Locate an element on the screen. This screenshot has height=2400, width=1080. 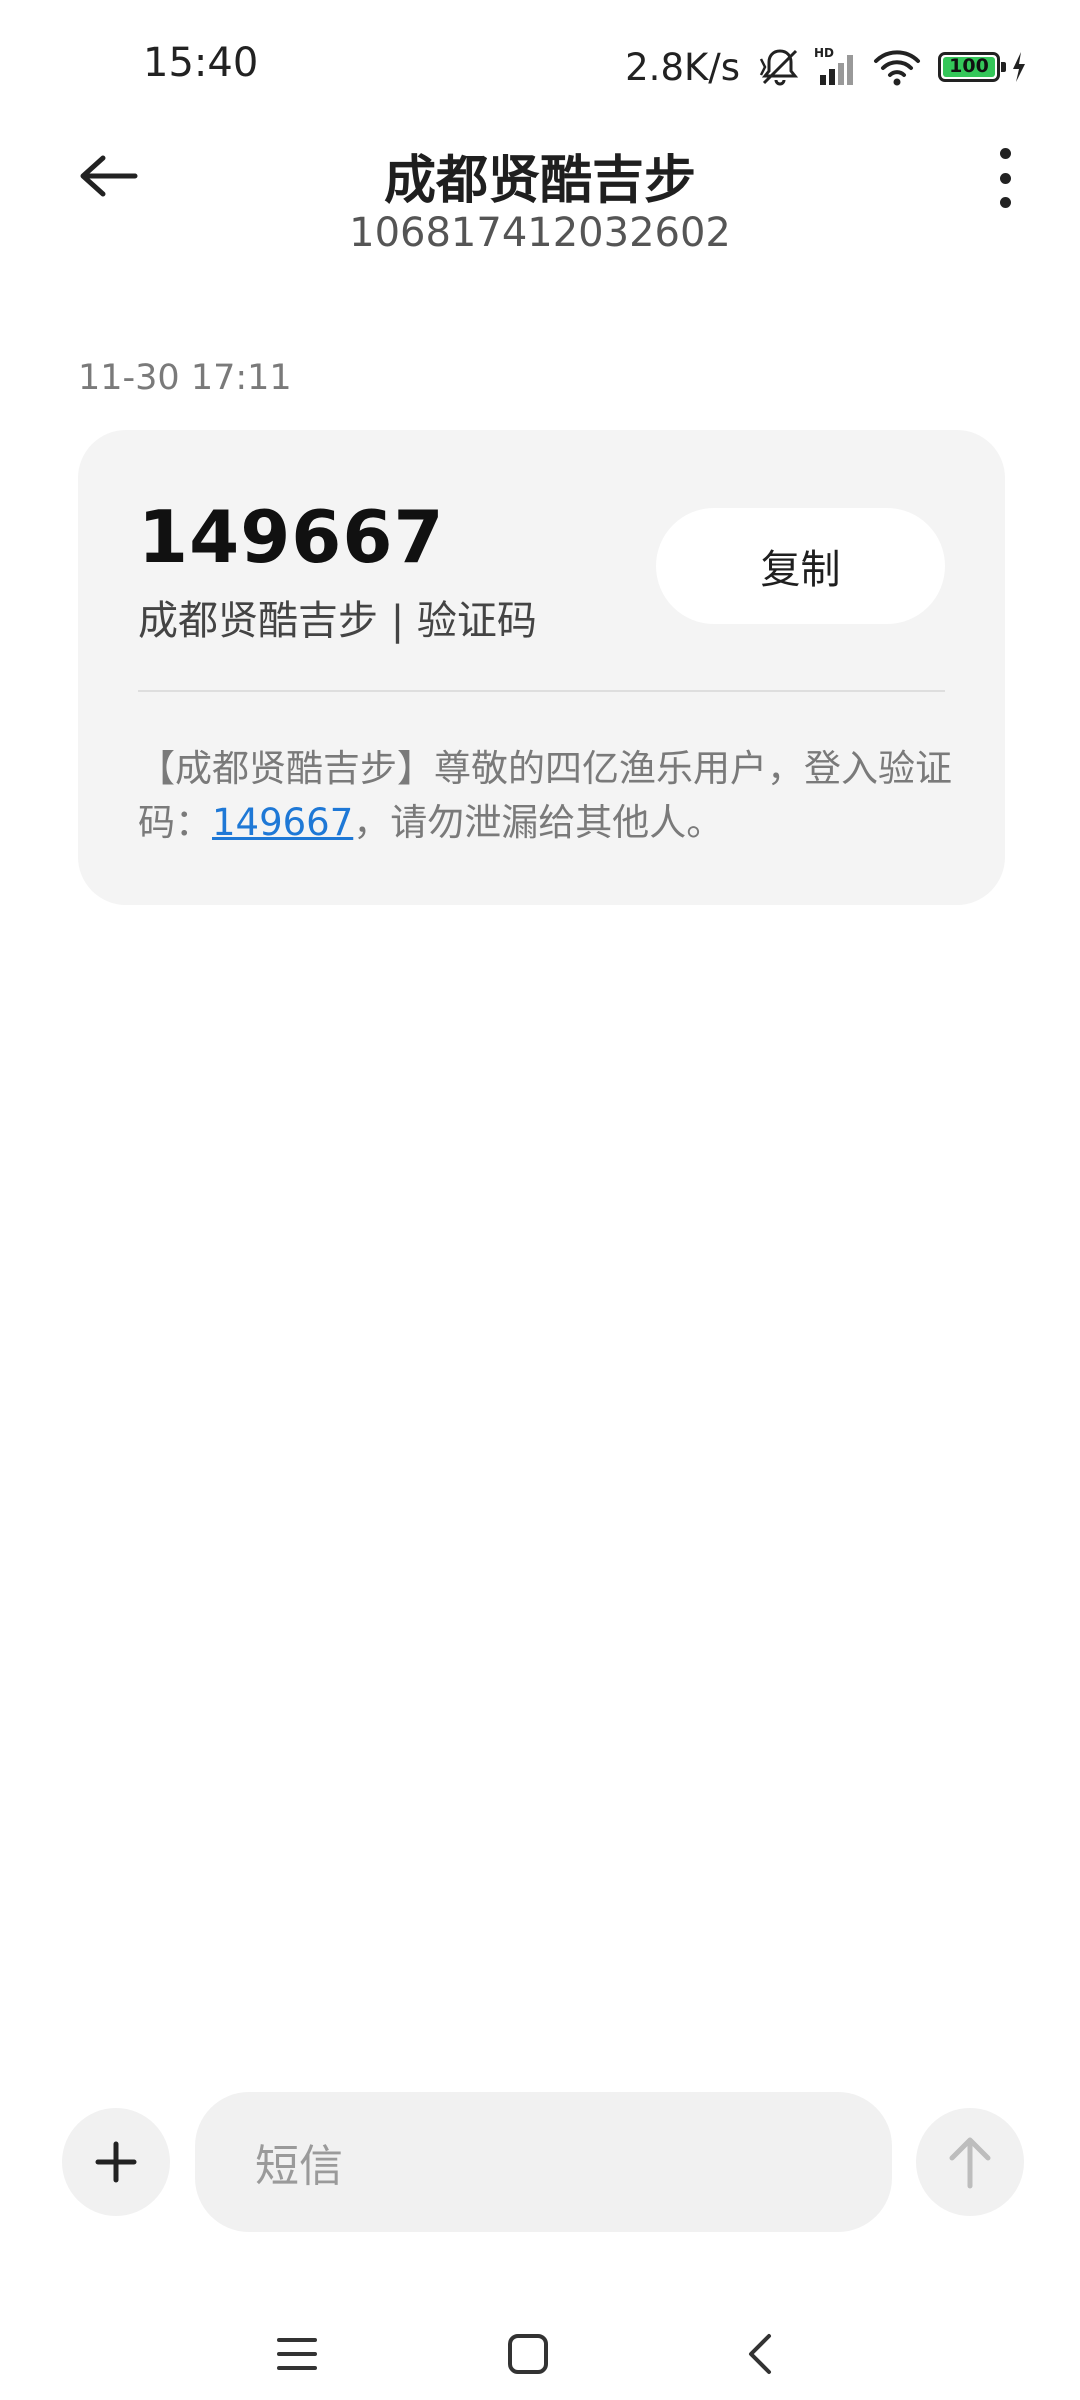
message-body: 【成都贤酷吉步】尊敬的四亿渔乐用户，登入验证码：149667，请勿泄漏给其他人。 is located at coordinates (548, 796).